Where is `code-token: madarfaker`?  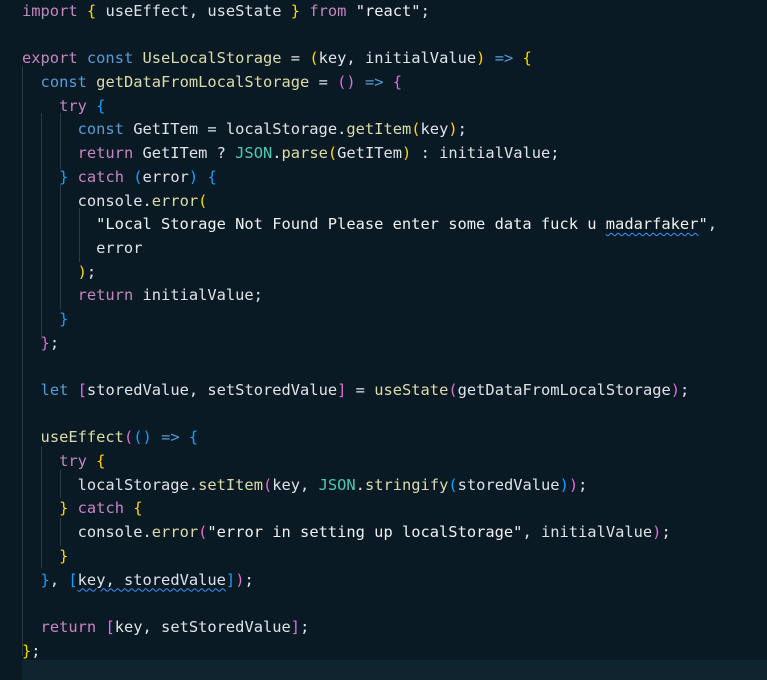
code-token: madarfaker is located at coordinates (652, 224).